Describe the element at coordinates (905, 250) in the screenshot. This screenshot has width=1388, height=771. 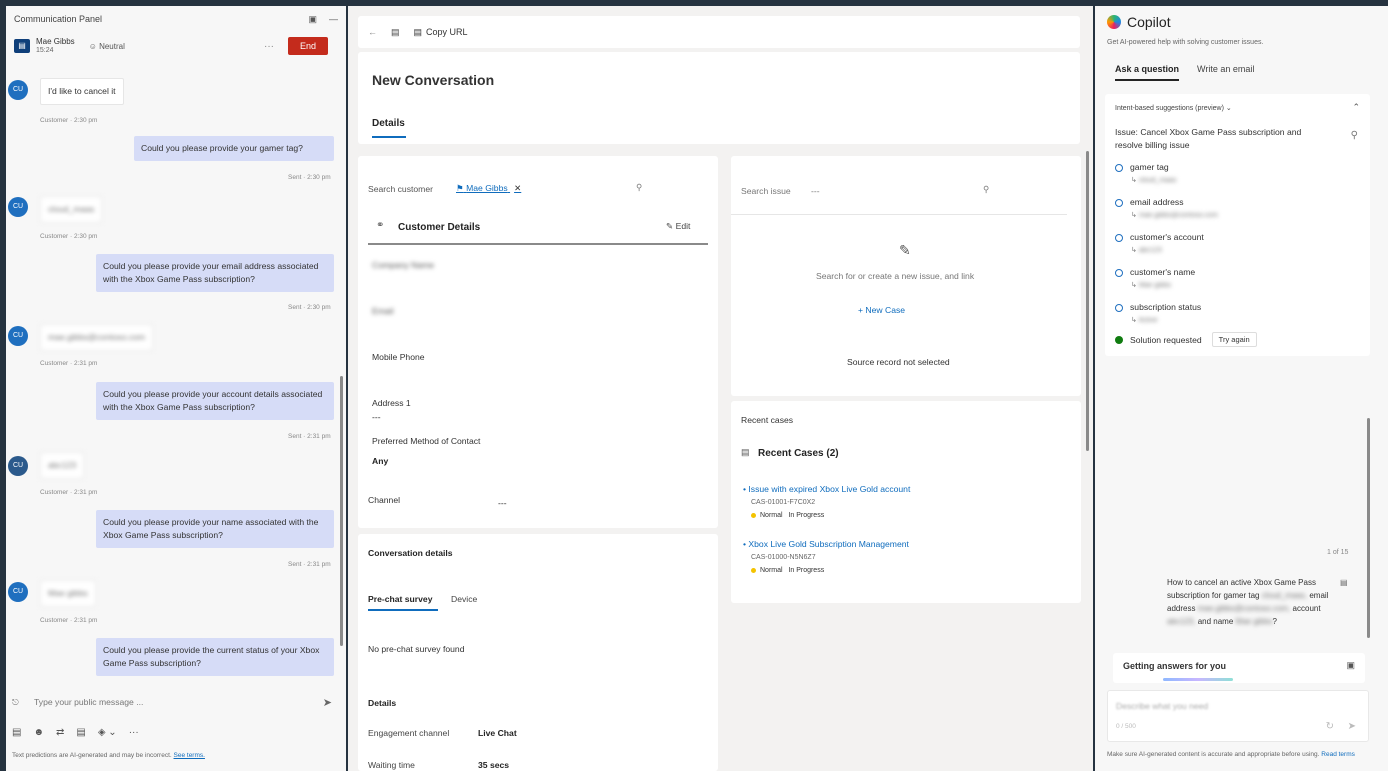
I see `pencil-icon: ✎` at that location.